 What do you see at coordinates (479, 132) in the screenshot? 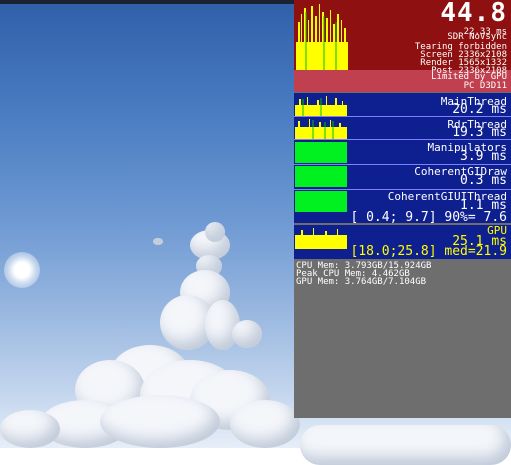
I see `thread-value-rdr: 19.3 ms` at bounding box center [479, 132].